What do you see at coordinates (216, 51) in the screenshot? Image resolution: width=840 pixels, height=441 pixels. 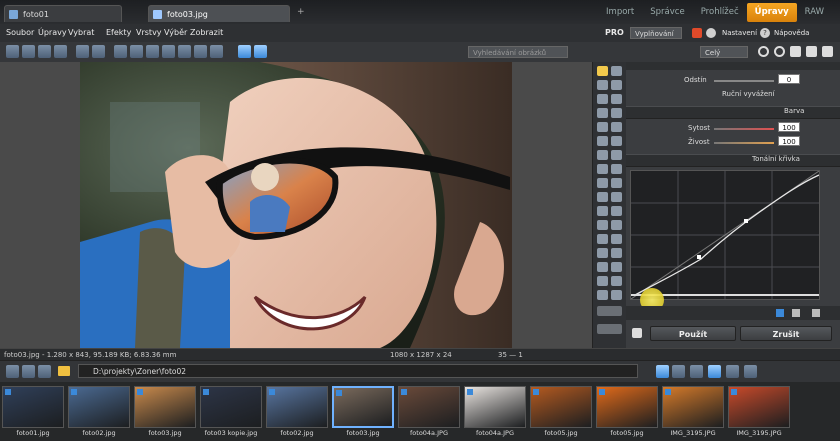 I see `adjust-icon` at bounding box center [216, 51].